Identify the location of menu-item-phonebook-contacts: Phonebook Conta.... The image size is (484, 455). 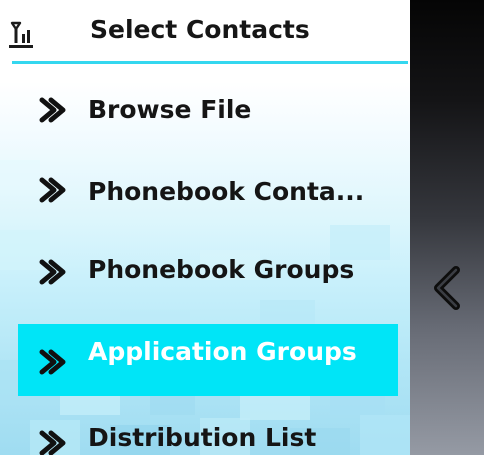
(208, 190).